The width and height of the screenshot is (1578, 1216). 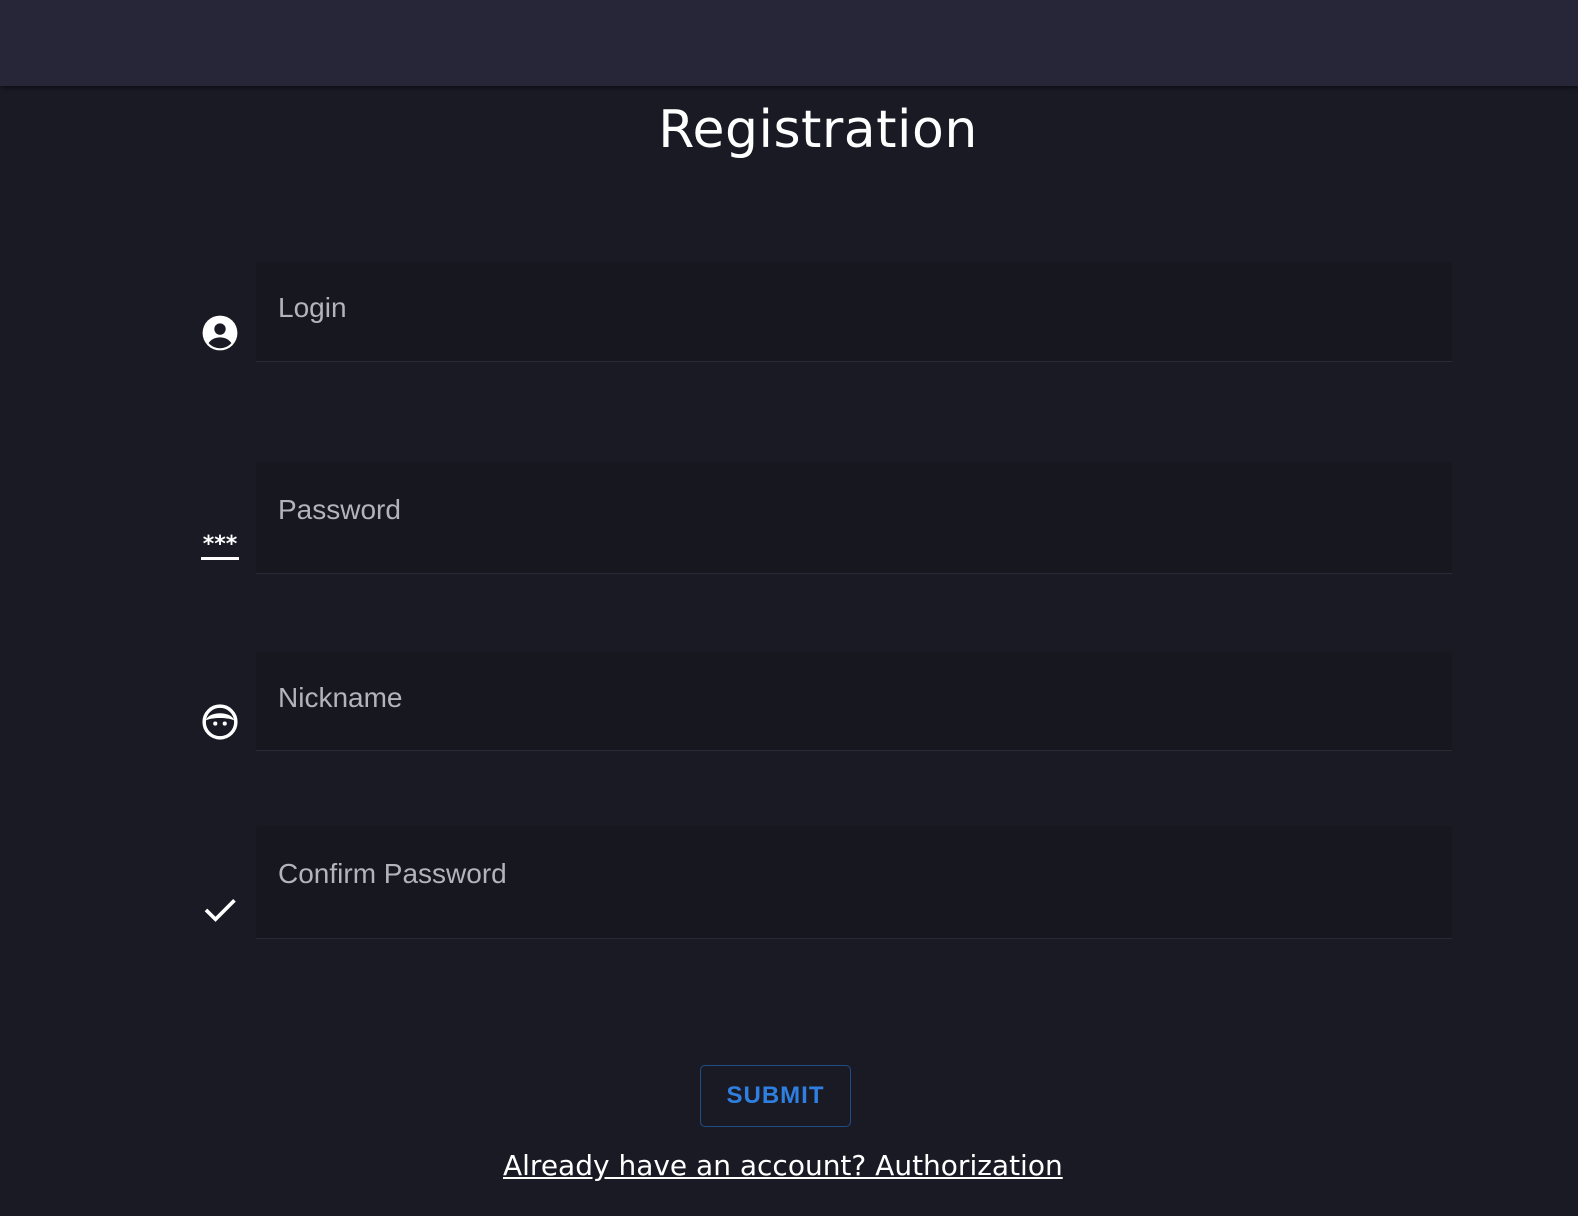 I want to click on confirm-password-field: Confirm Password, so click(x=854, y=882).